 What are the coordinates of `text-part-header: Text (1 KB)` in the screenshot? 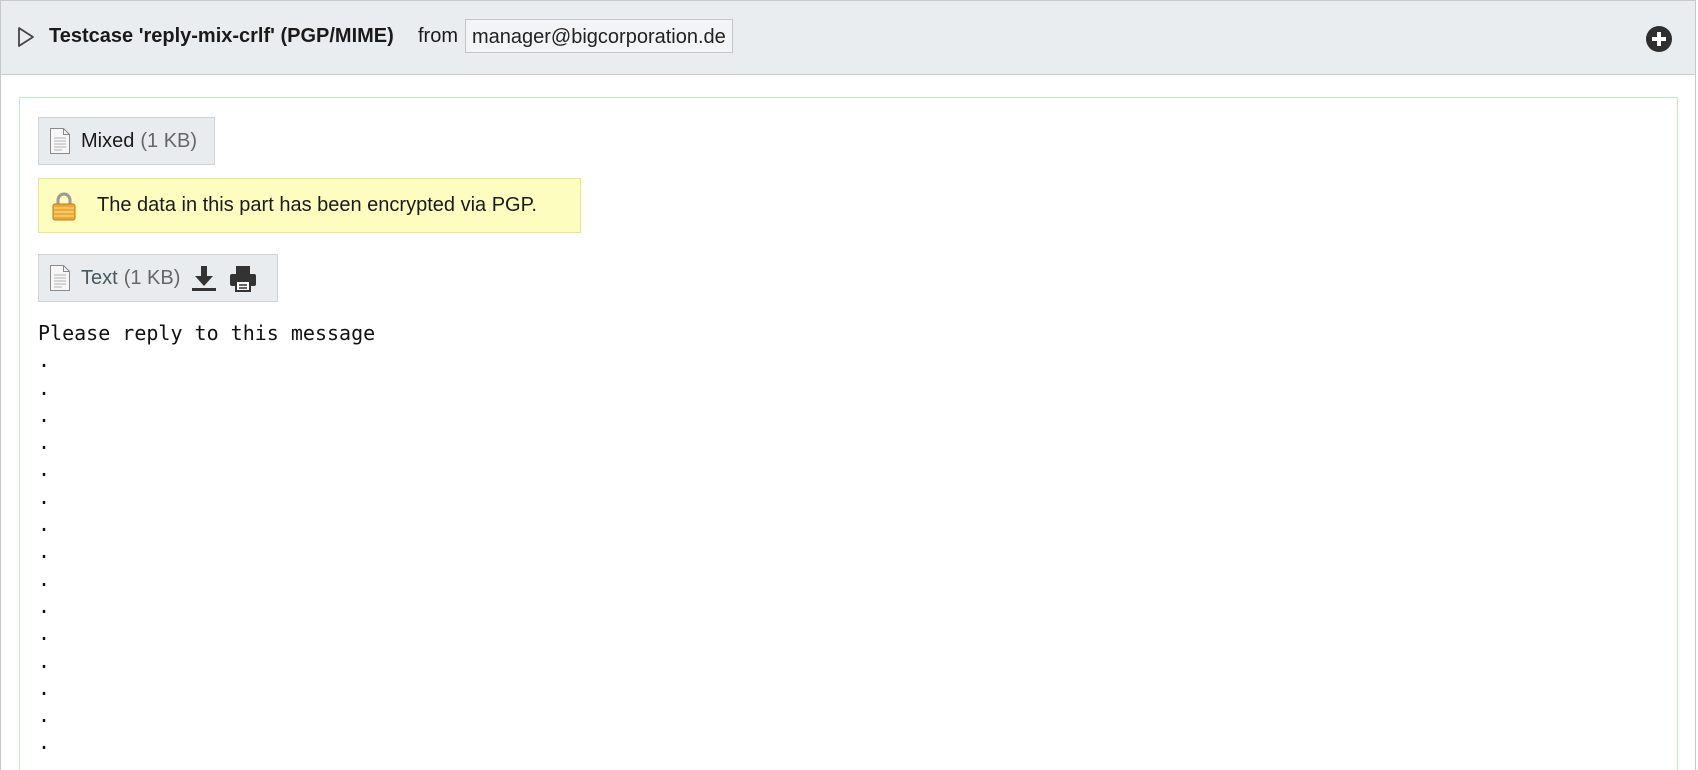 It's located at (158, 278).